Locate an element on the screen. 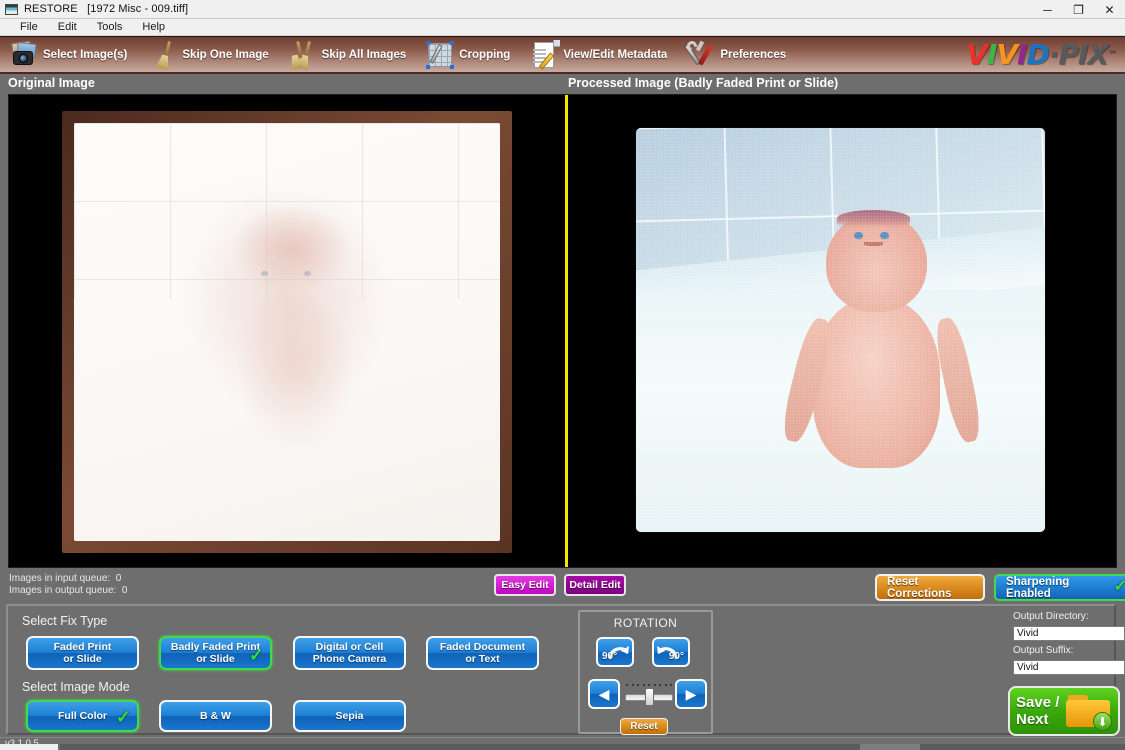 The image size is (1125, 750). rotation-reset-button: Reset is located at coordinates (644, 726).